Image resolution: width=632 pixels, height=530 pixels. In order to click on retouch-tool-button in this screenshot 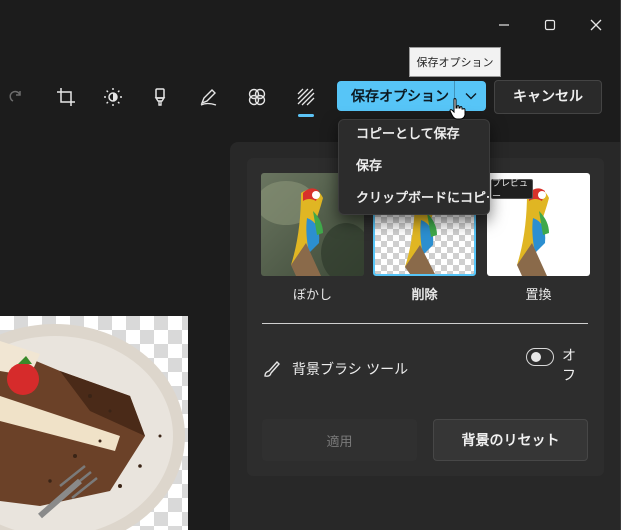, I will do `click(160, 97)`.